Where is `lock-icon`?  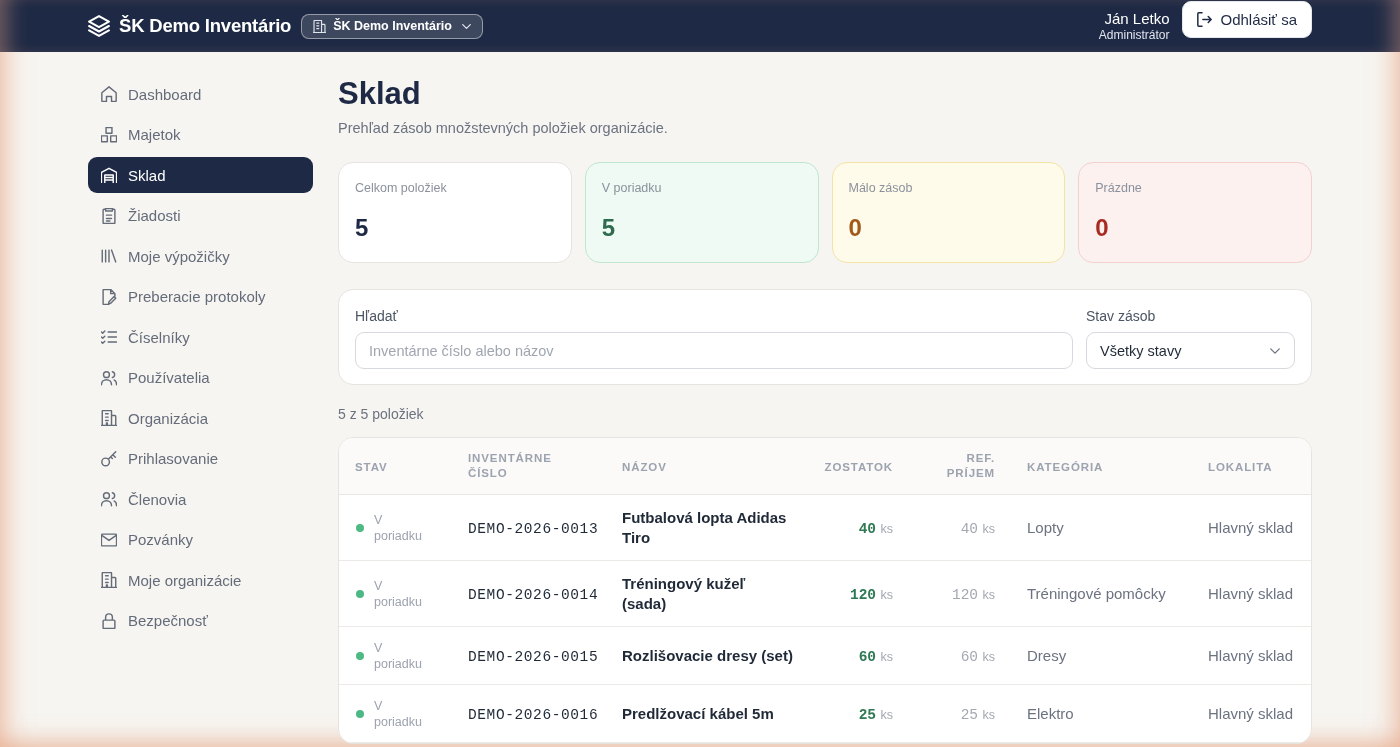
lock-icon is located at coordinates (109, 620).